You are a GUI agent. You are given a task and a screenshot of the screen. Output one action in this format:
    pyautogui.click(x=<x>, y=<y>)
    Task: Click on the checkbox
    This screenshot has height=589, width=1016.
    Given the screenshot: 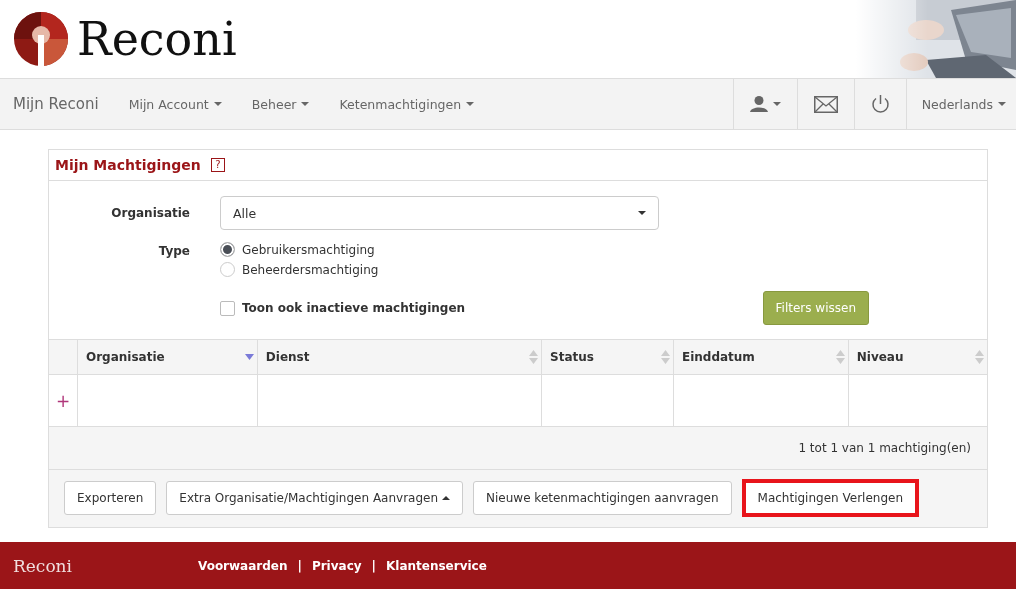 What is the action you would take?
    pyautogui.click(x=227, y=308)
    